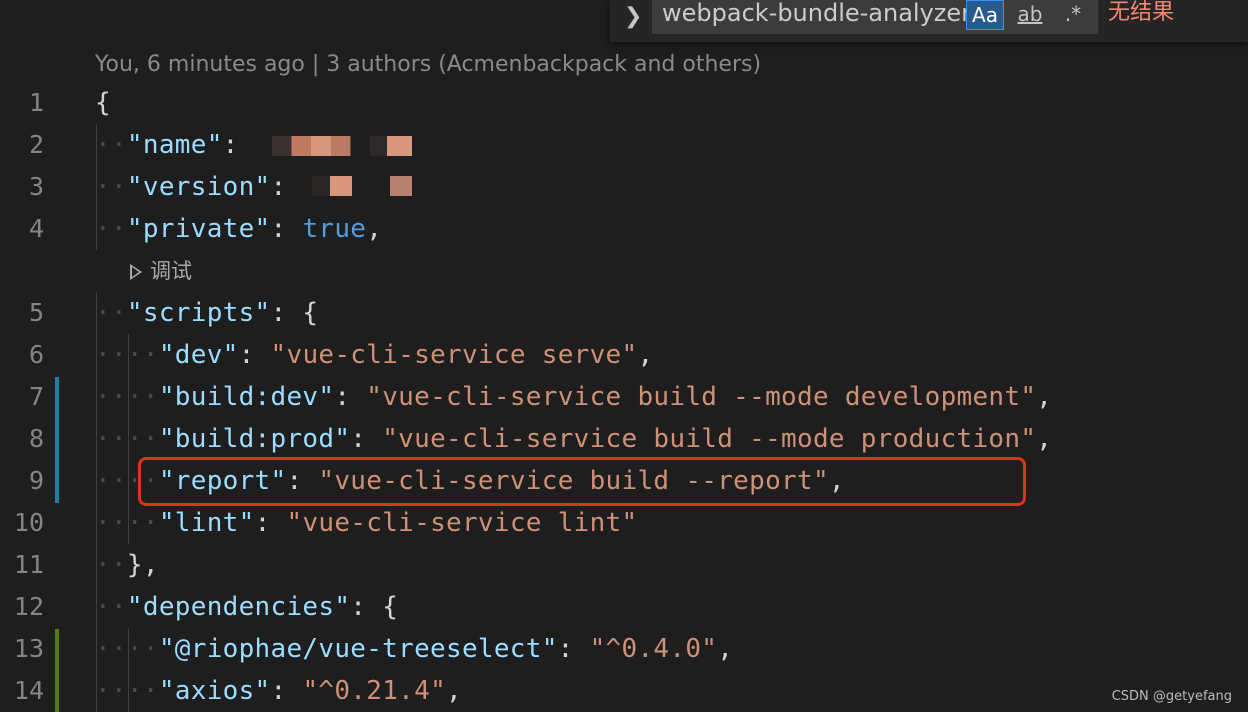 The width and height of the screenshot is (1248, 712). What do you see at coordinates (358, 649) in the screenshot?
I see `code-token: "@riophae/vue-treeselect"` at bounding box center [358, 649].